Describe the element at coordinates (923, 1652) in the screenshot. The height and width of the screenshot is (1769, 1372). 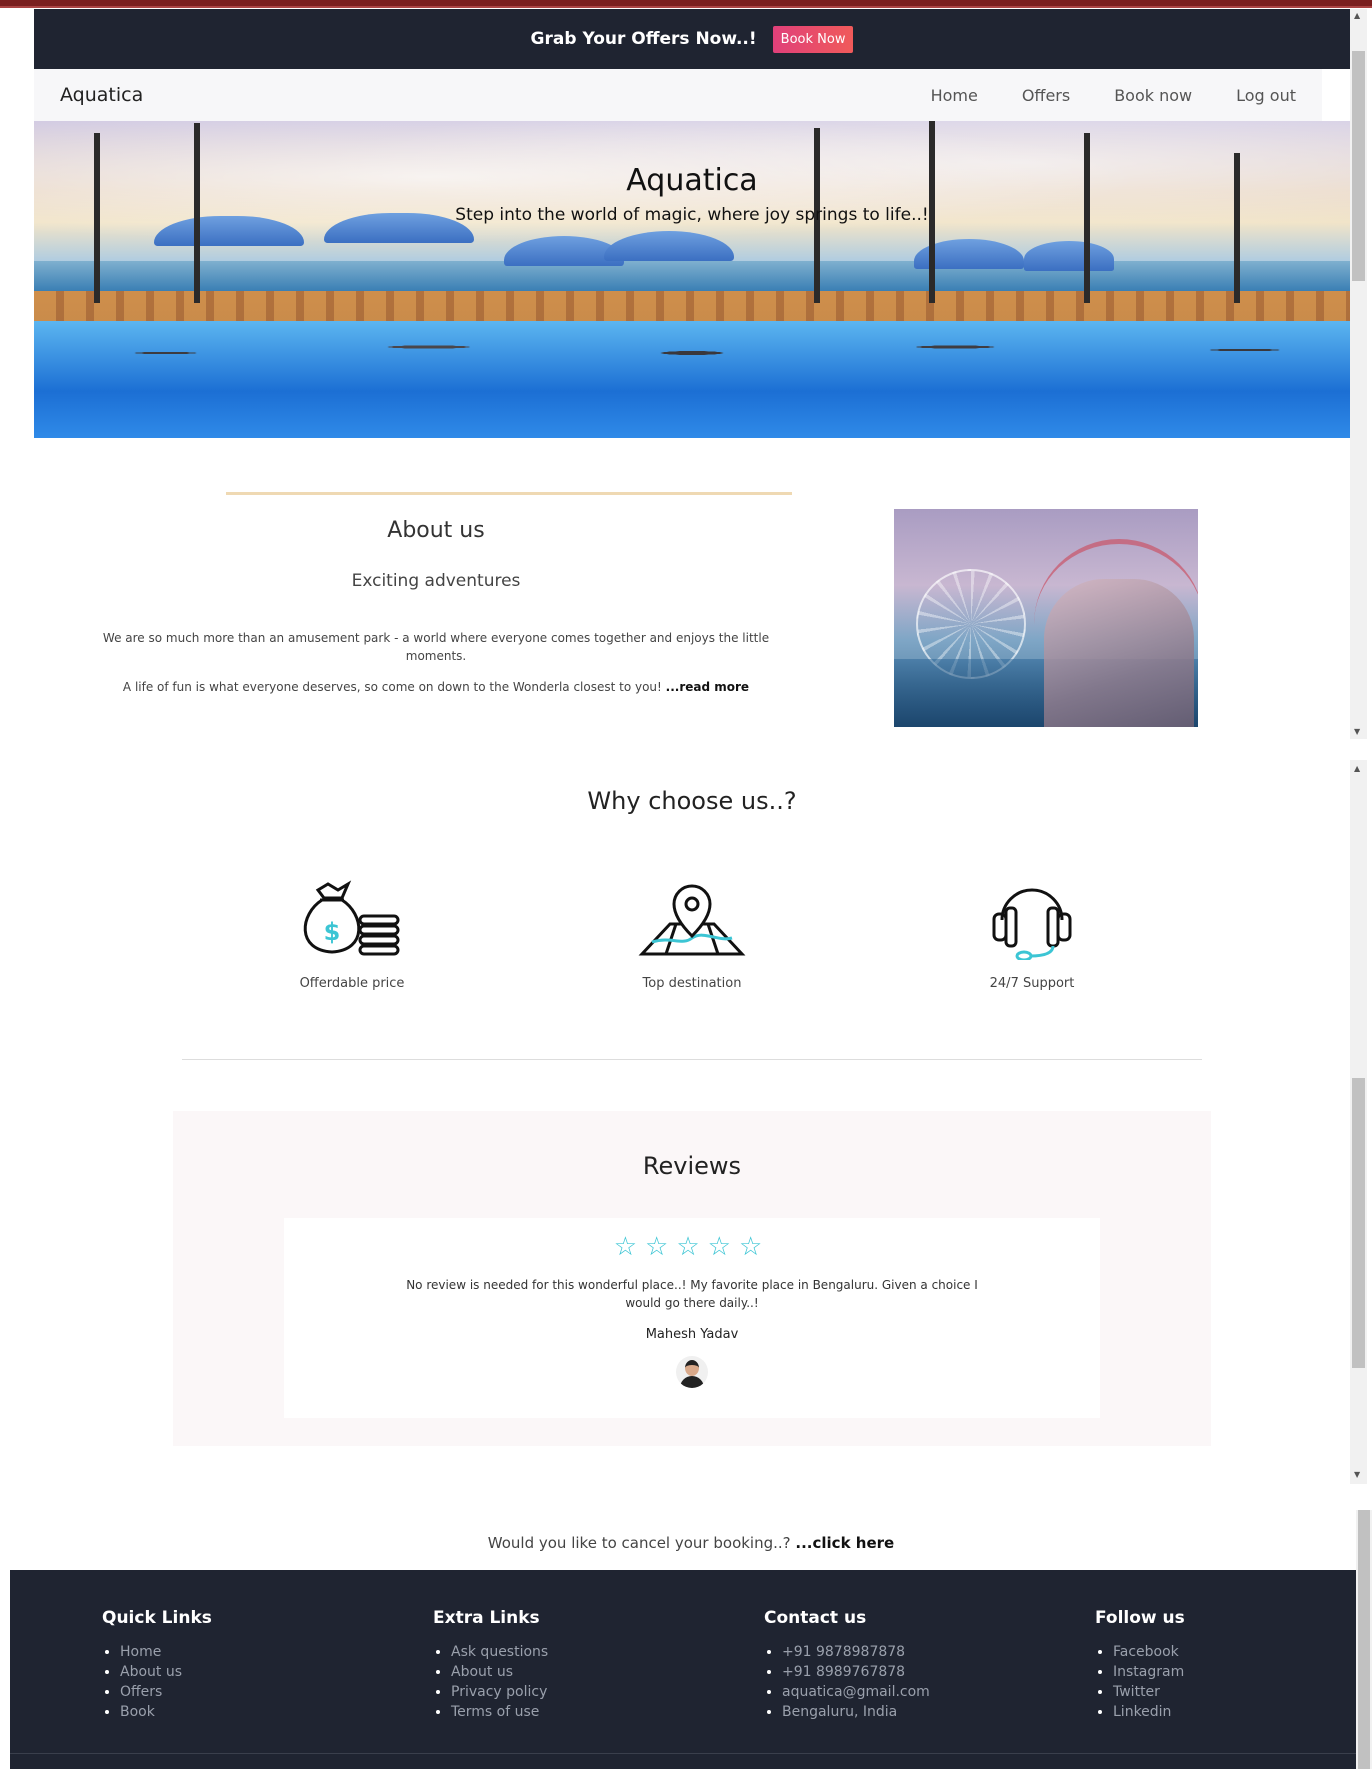
I see `footer-phone-1: +91 9878987878` at that location.